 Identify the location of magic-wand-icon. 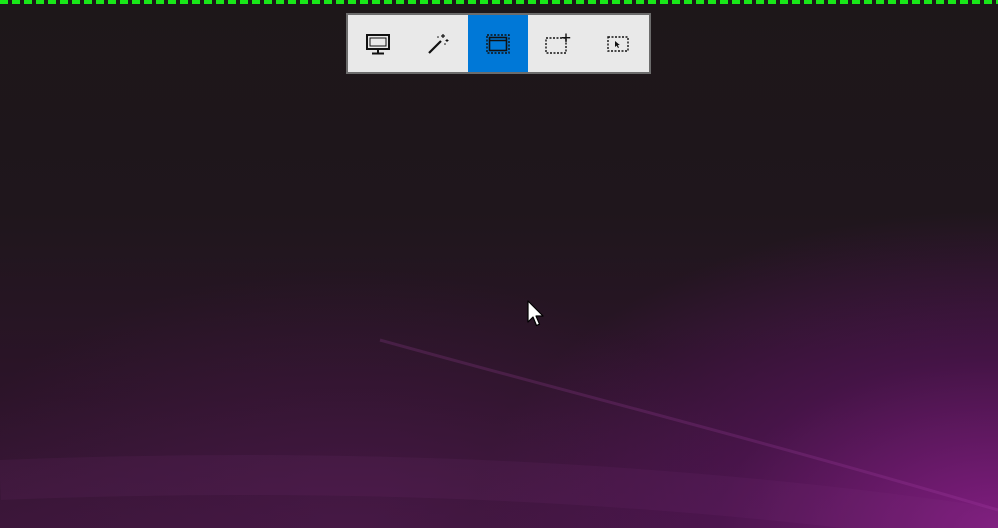
(438, 43).